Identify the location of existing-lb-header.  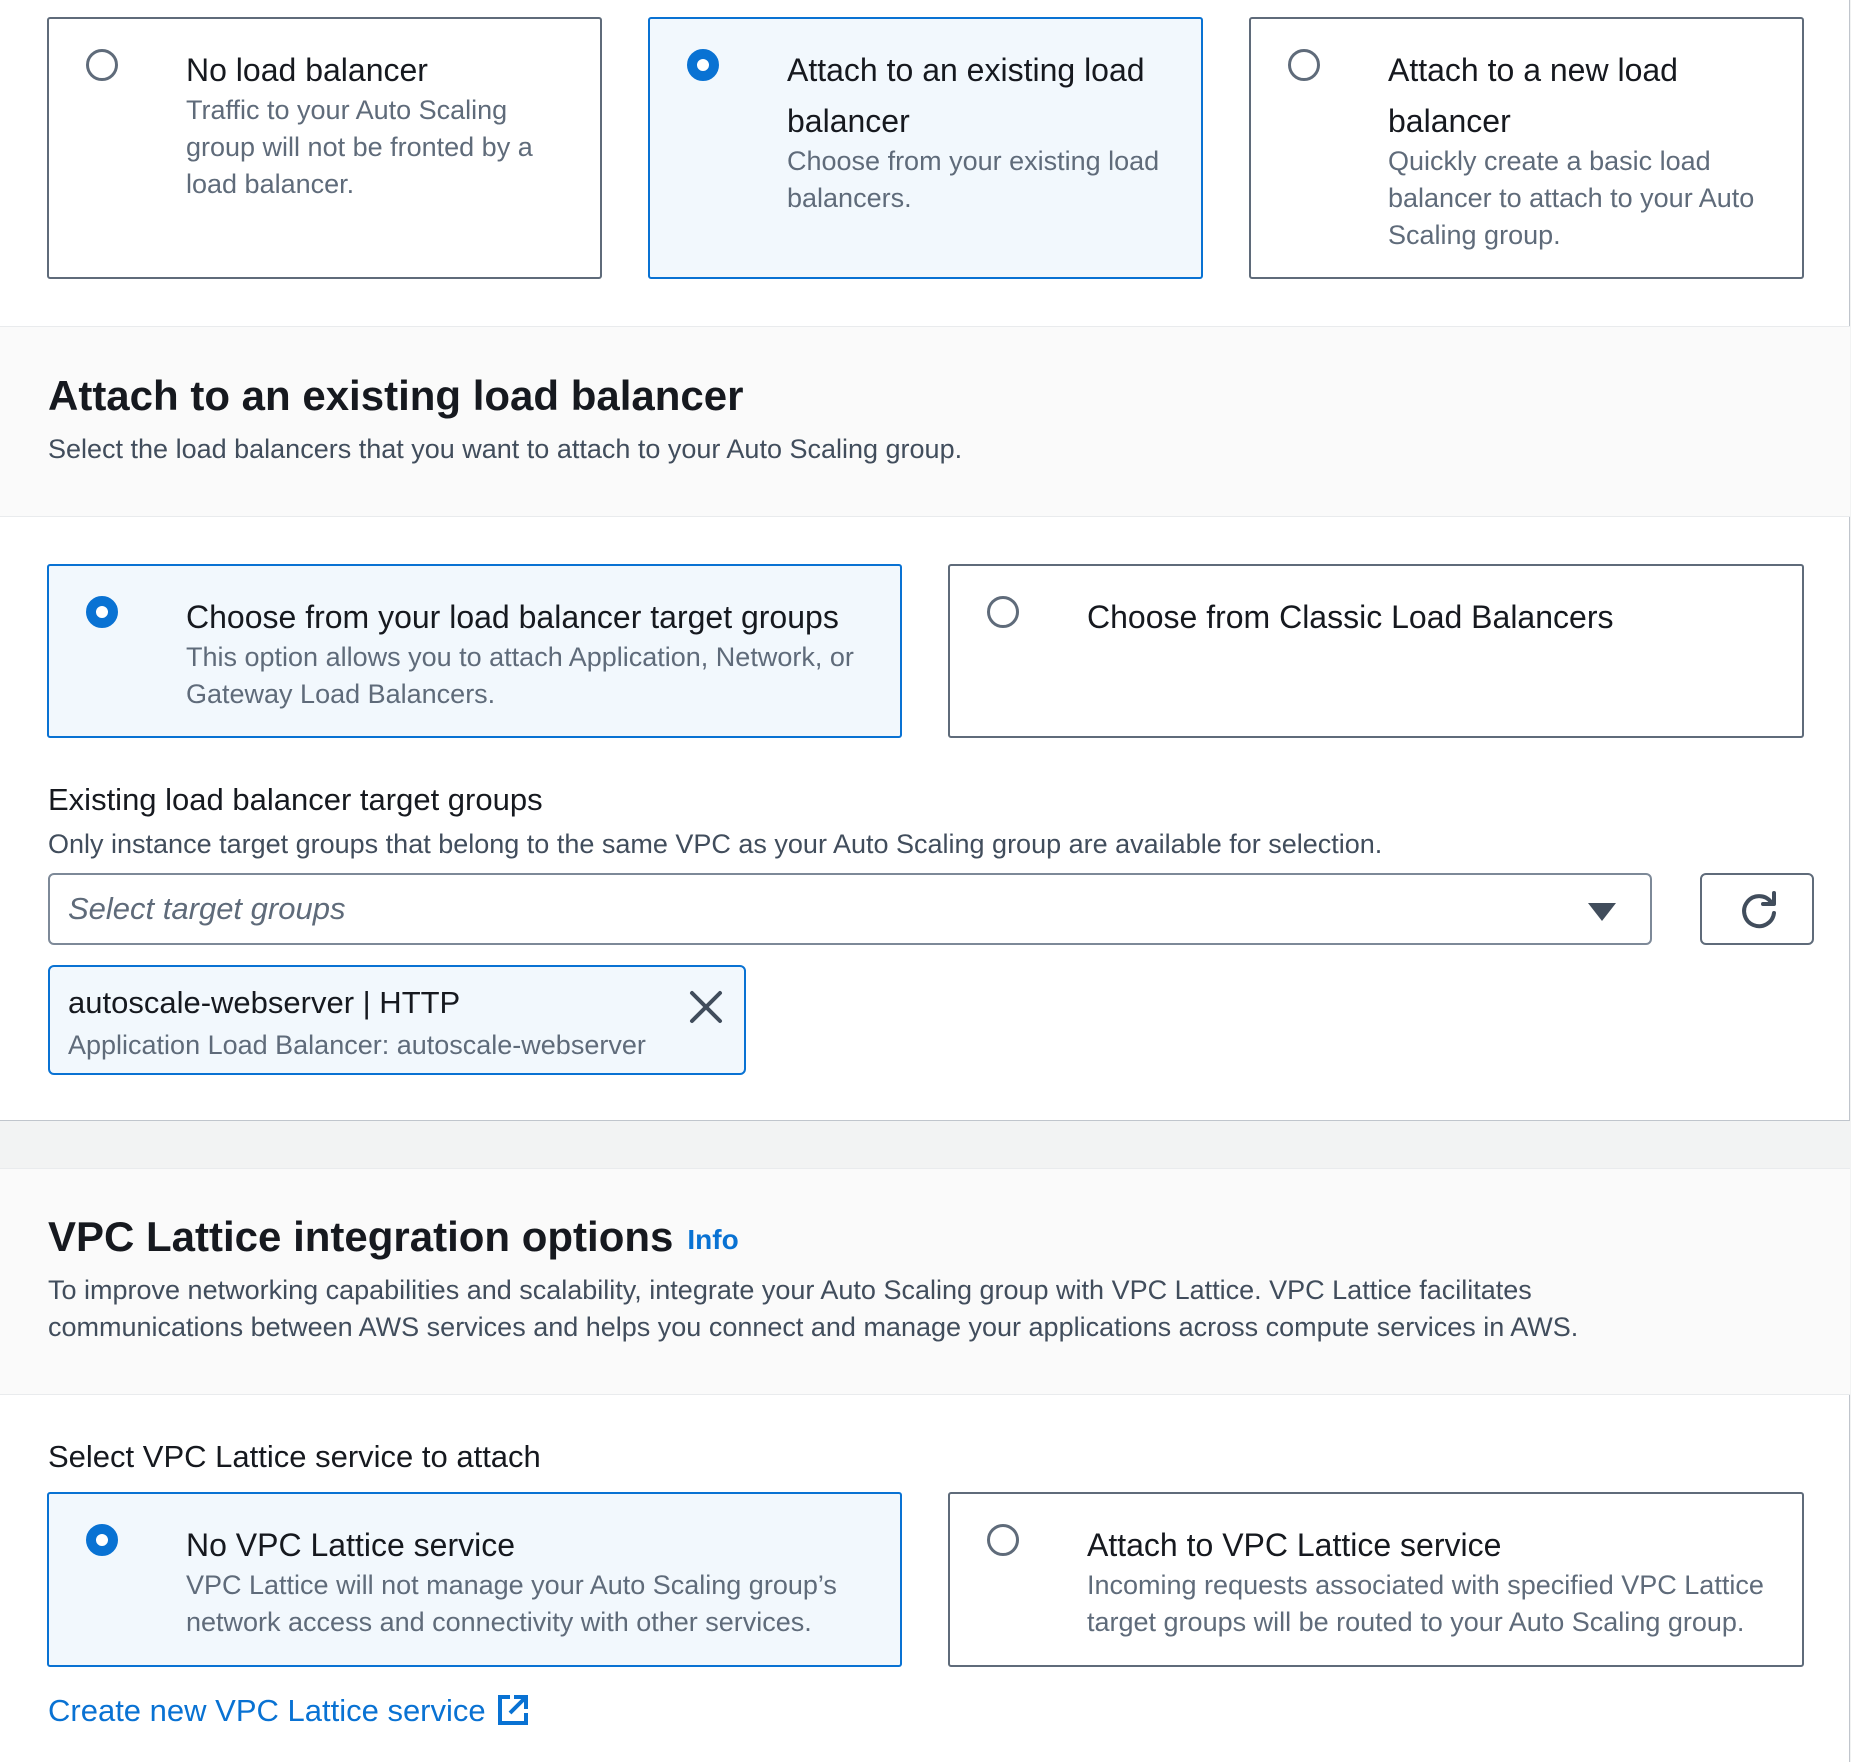
(925, 421).